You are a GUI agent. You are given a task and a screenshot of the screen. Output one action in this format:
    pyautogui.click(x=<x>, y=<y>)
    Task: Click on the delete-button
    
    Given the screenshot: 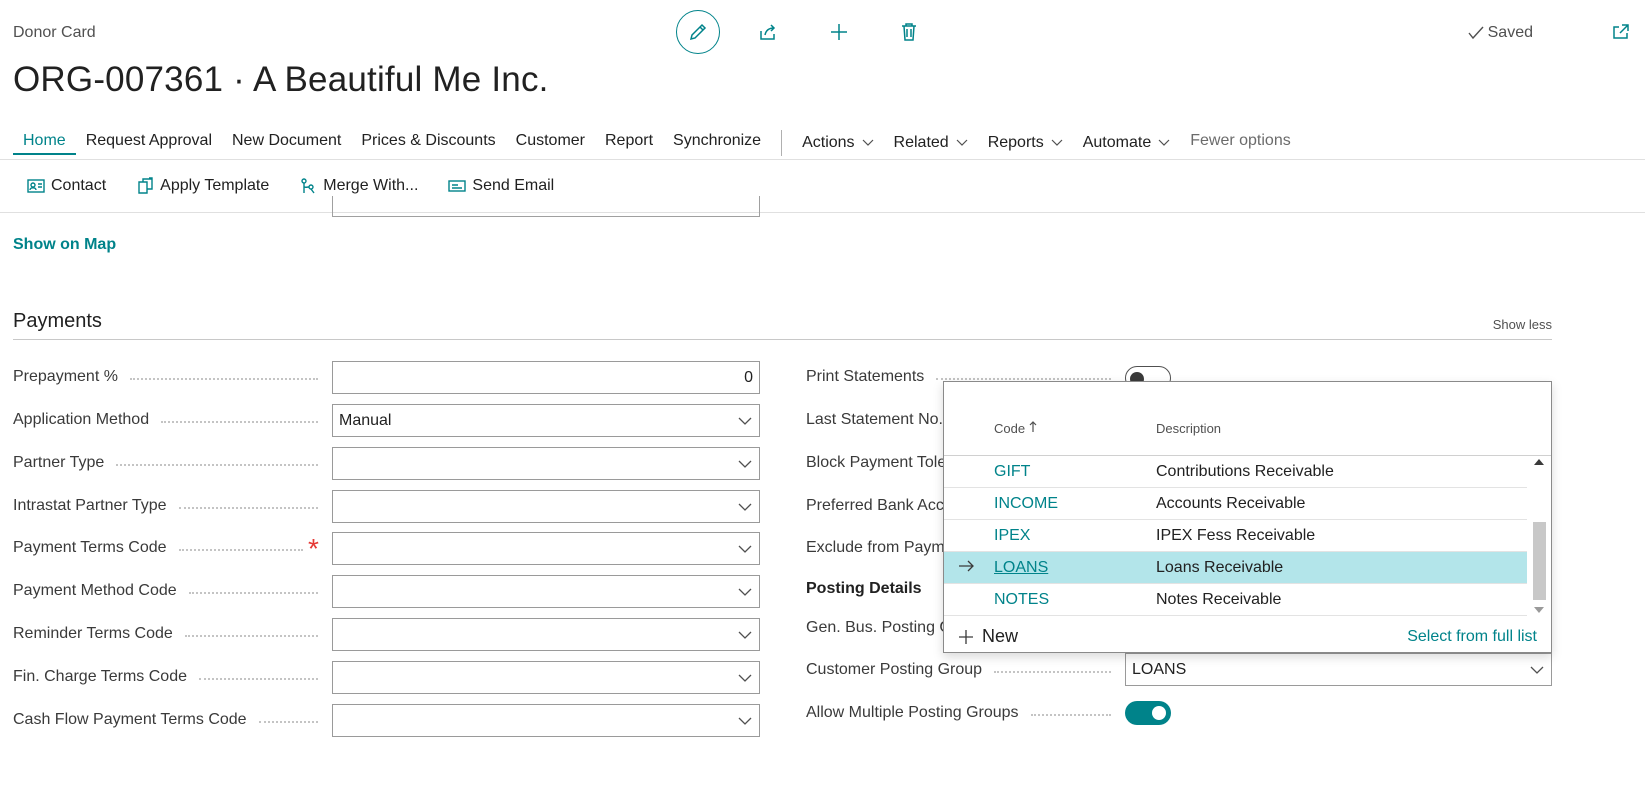 What is the action you would take?
    pyautogui.click(x=909, y=32)
    